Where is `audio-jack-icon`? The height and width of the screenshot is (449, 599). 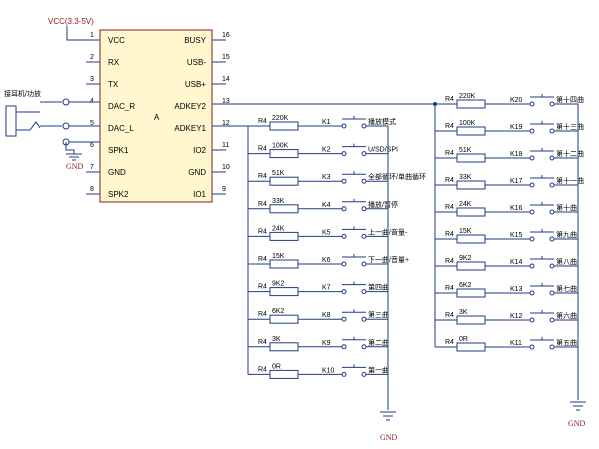 audio-jack-icon is located at coordinates (33, 119).